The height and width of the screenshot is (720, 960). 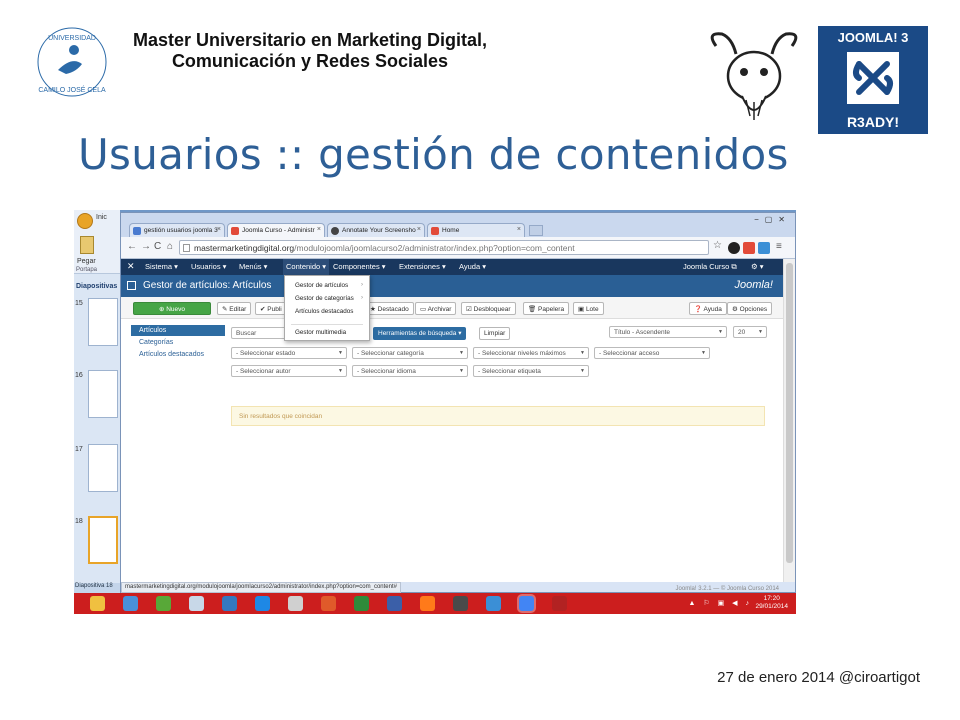 What do you see at coordinates (208, 266) in the screenshot?
I see `menu-usuarios: Usuarios ▾` at bounding box center [208, 266].